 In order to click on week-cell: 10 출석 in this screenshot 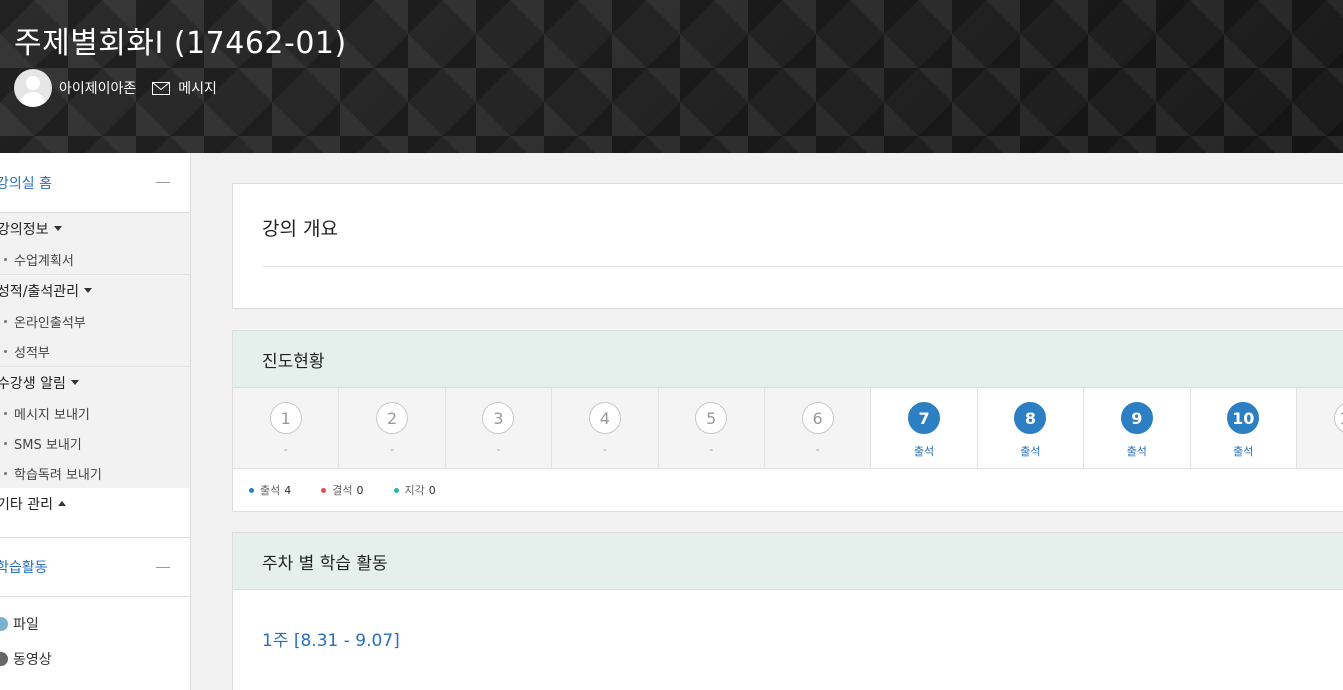, I will do `click(1243, 428)`.